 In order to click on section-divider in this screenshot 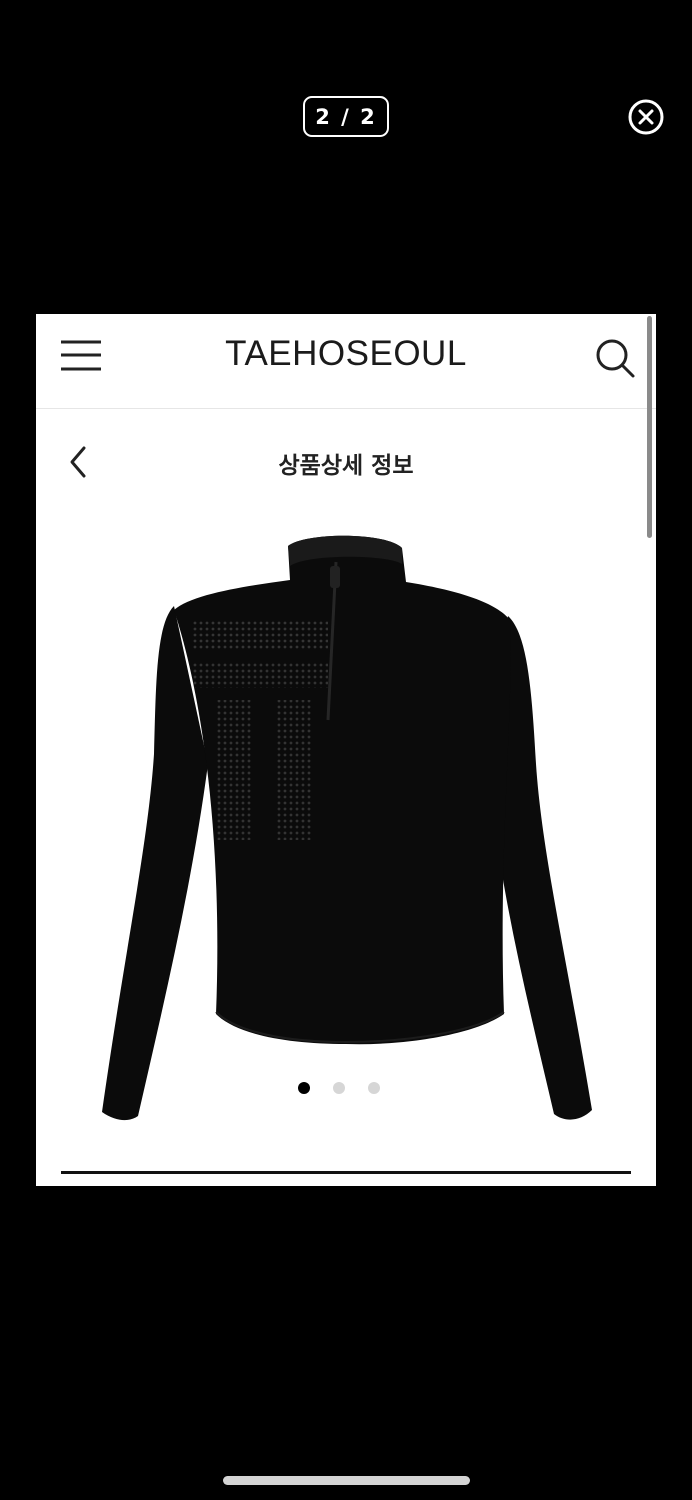, I will do `click(346, 1172)`.